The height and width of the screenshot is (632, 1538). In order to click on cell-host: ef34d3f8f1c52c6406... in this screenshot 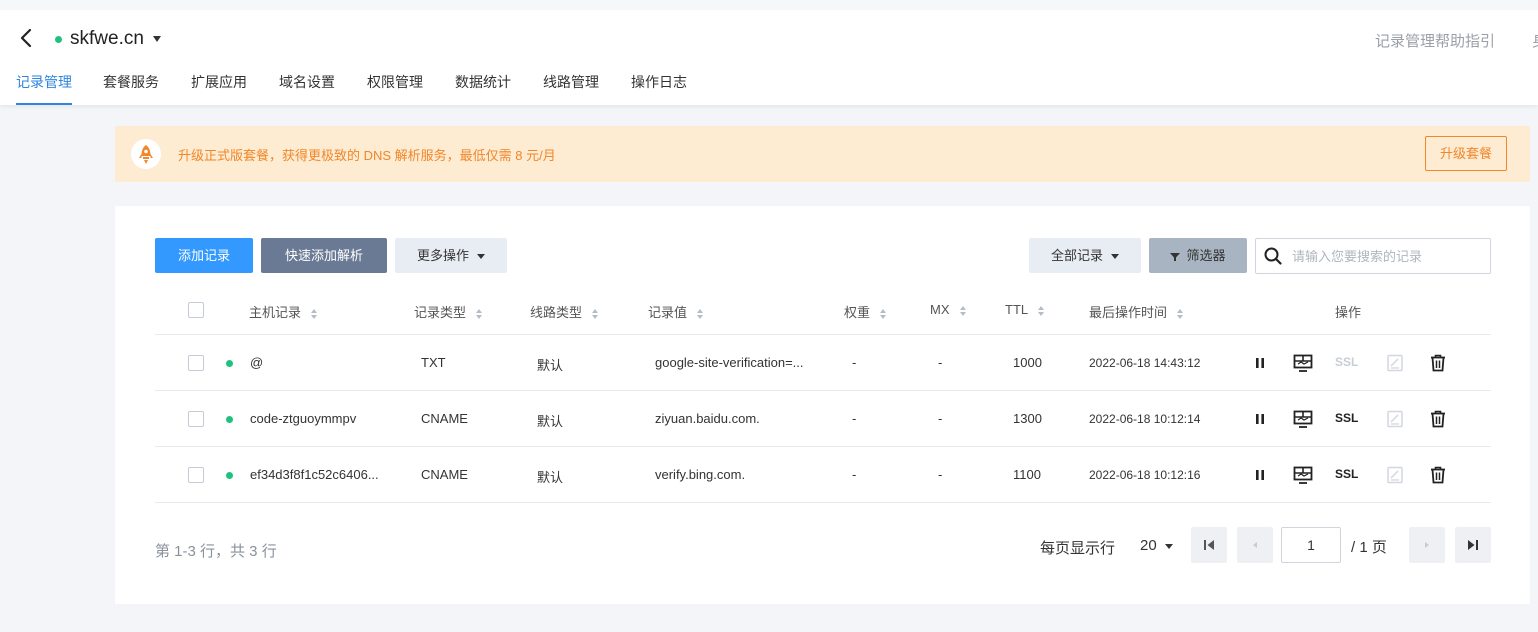, I will do `click(314, 474)`.